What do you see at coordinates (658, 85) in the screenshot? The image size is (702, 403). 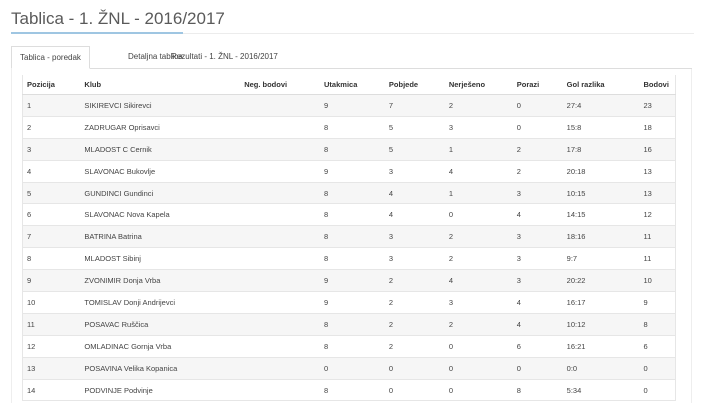 I see `column-header: Bodovi` at bounding box center [658, 85].